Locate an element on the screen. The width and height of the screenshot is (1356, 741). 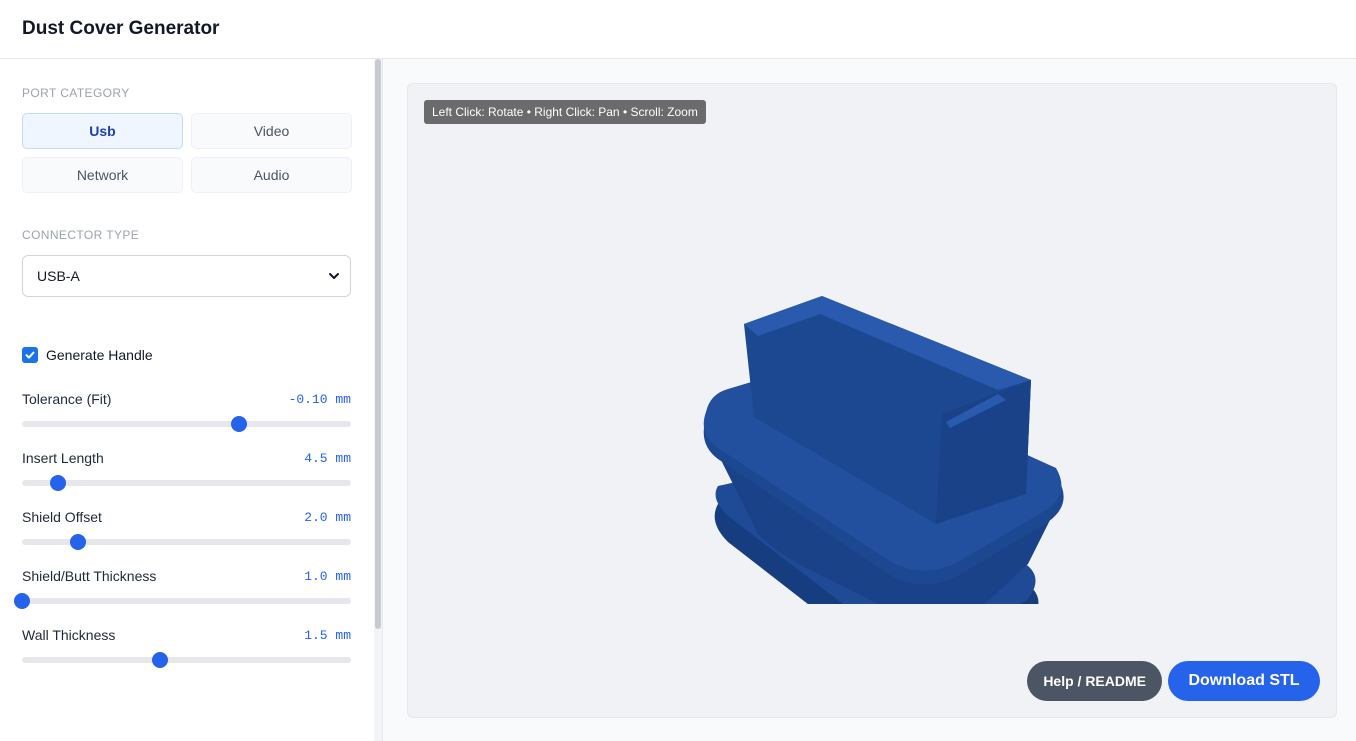
check-icon is located at coordinates (30, 355).